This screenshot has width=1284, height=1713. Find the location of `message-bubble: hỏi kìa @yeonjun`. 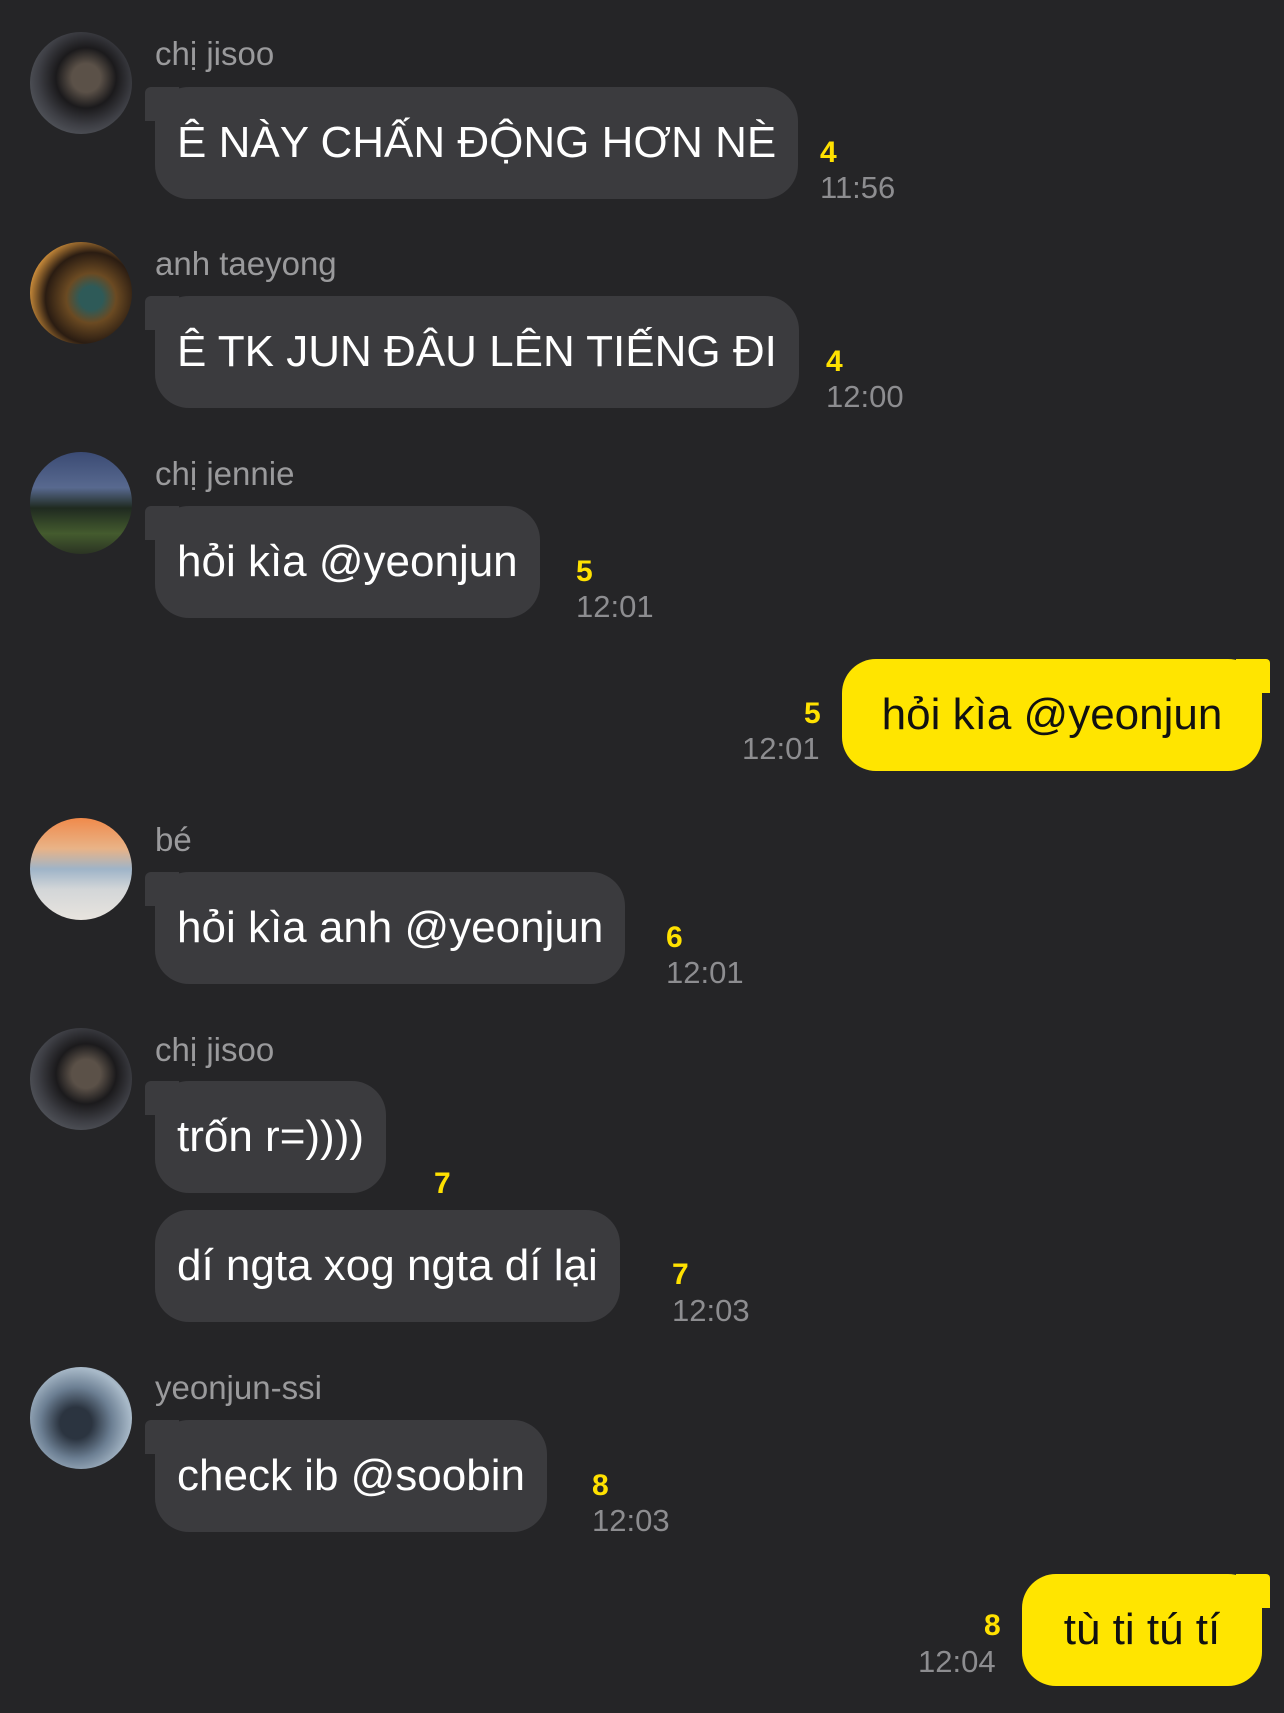

message-bubble: hỏi kìa @yeonjun is located at coordinates (342, 562).